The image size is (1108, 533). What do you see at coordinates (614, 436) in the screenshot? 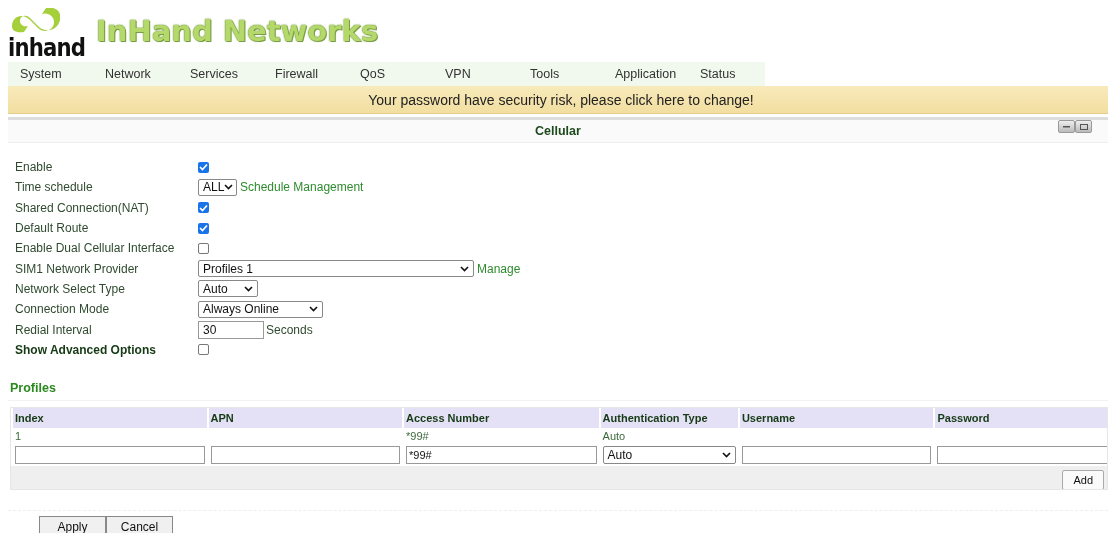
I see `table-cell-text: Auto` at bounding box center [614, 436].